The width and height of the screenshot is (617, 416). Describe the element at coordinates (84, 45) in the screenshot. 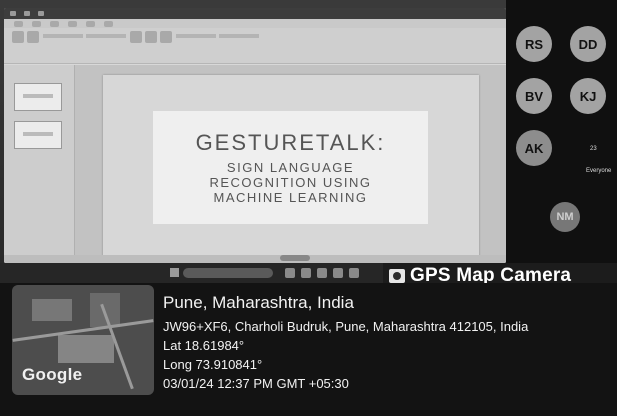

I see `ribbon-group-font` at that location.